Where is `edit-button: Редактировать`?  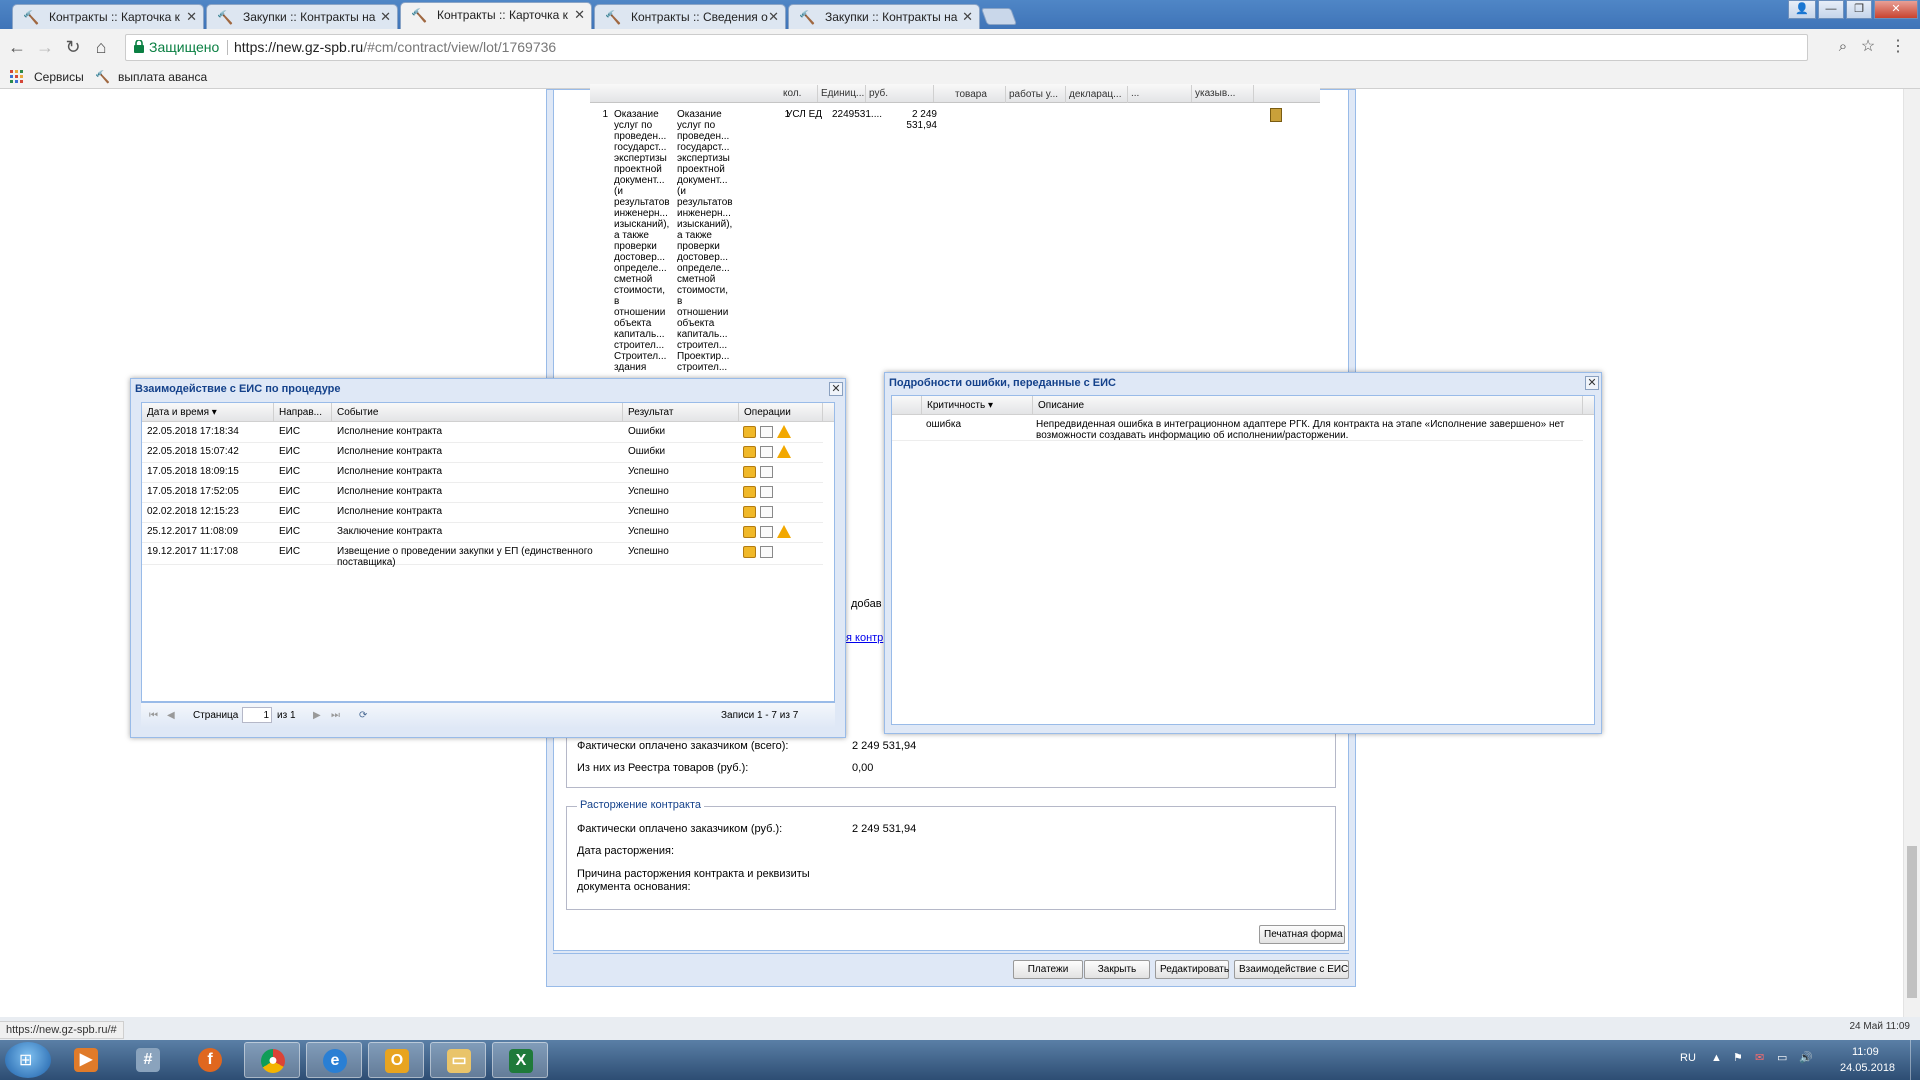
edit-button: Редактировать is located at coordinates (1192, 969).